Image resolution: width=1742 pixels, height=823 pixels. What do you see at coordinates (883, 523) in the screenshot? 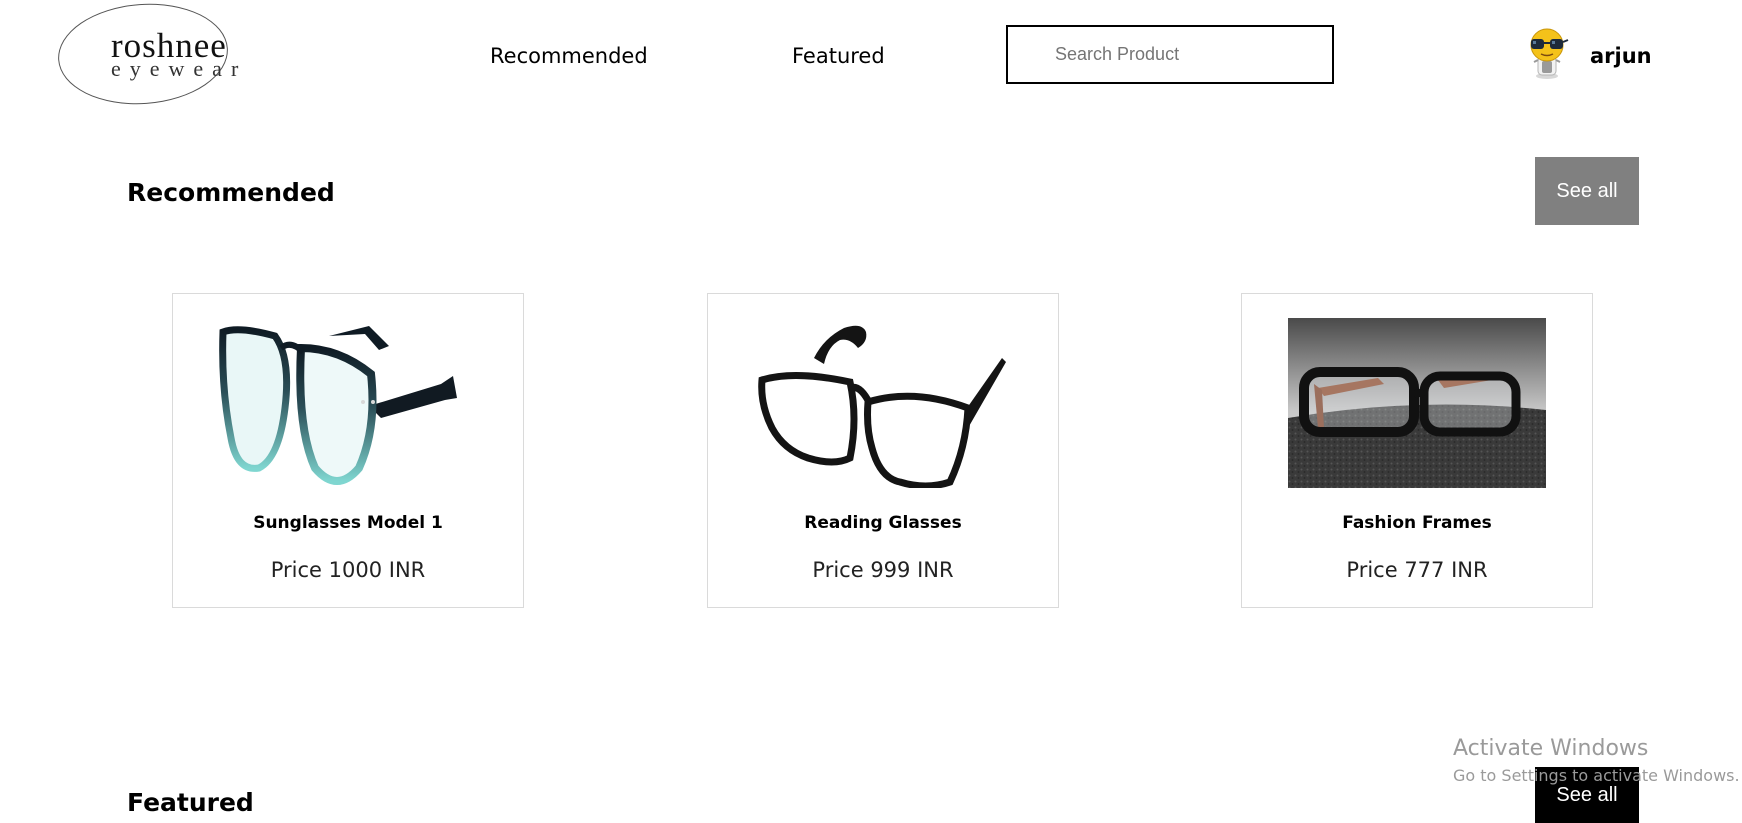
I see `product-name: Reading Glasses` at bounding box center [883, 523].